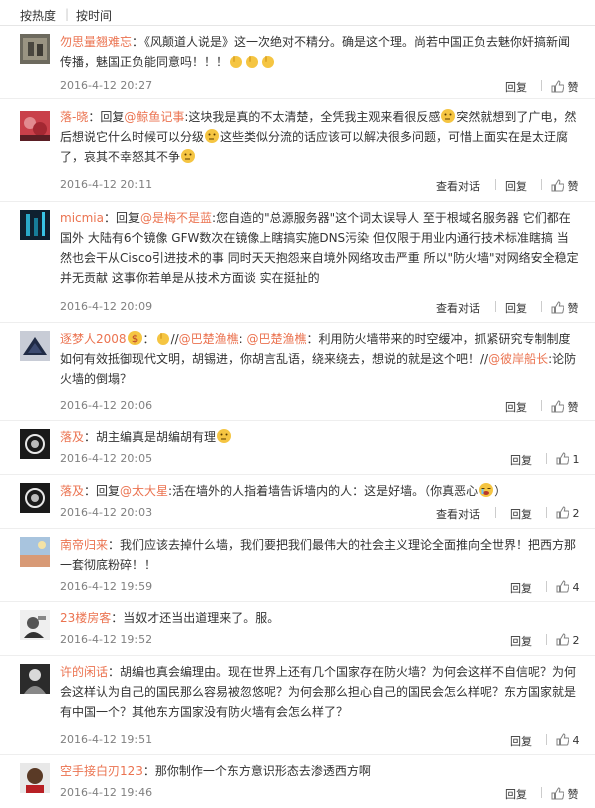 The width and height of the screenshot is (595, 808). I want to click on mention-link: @彼岸船长, so click(518, 359).